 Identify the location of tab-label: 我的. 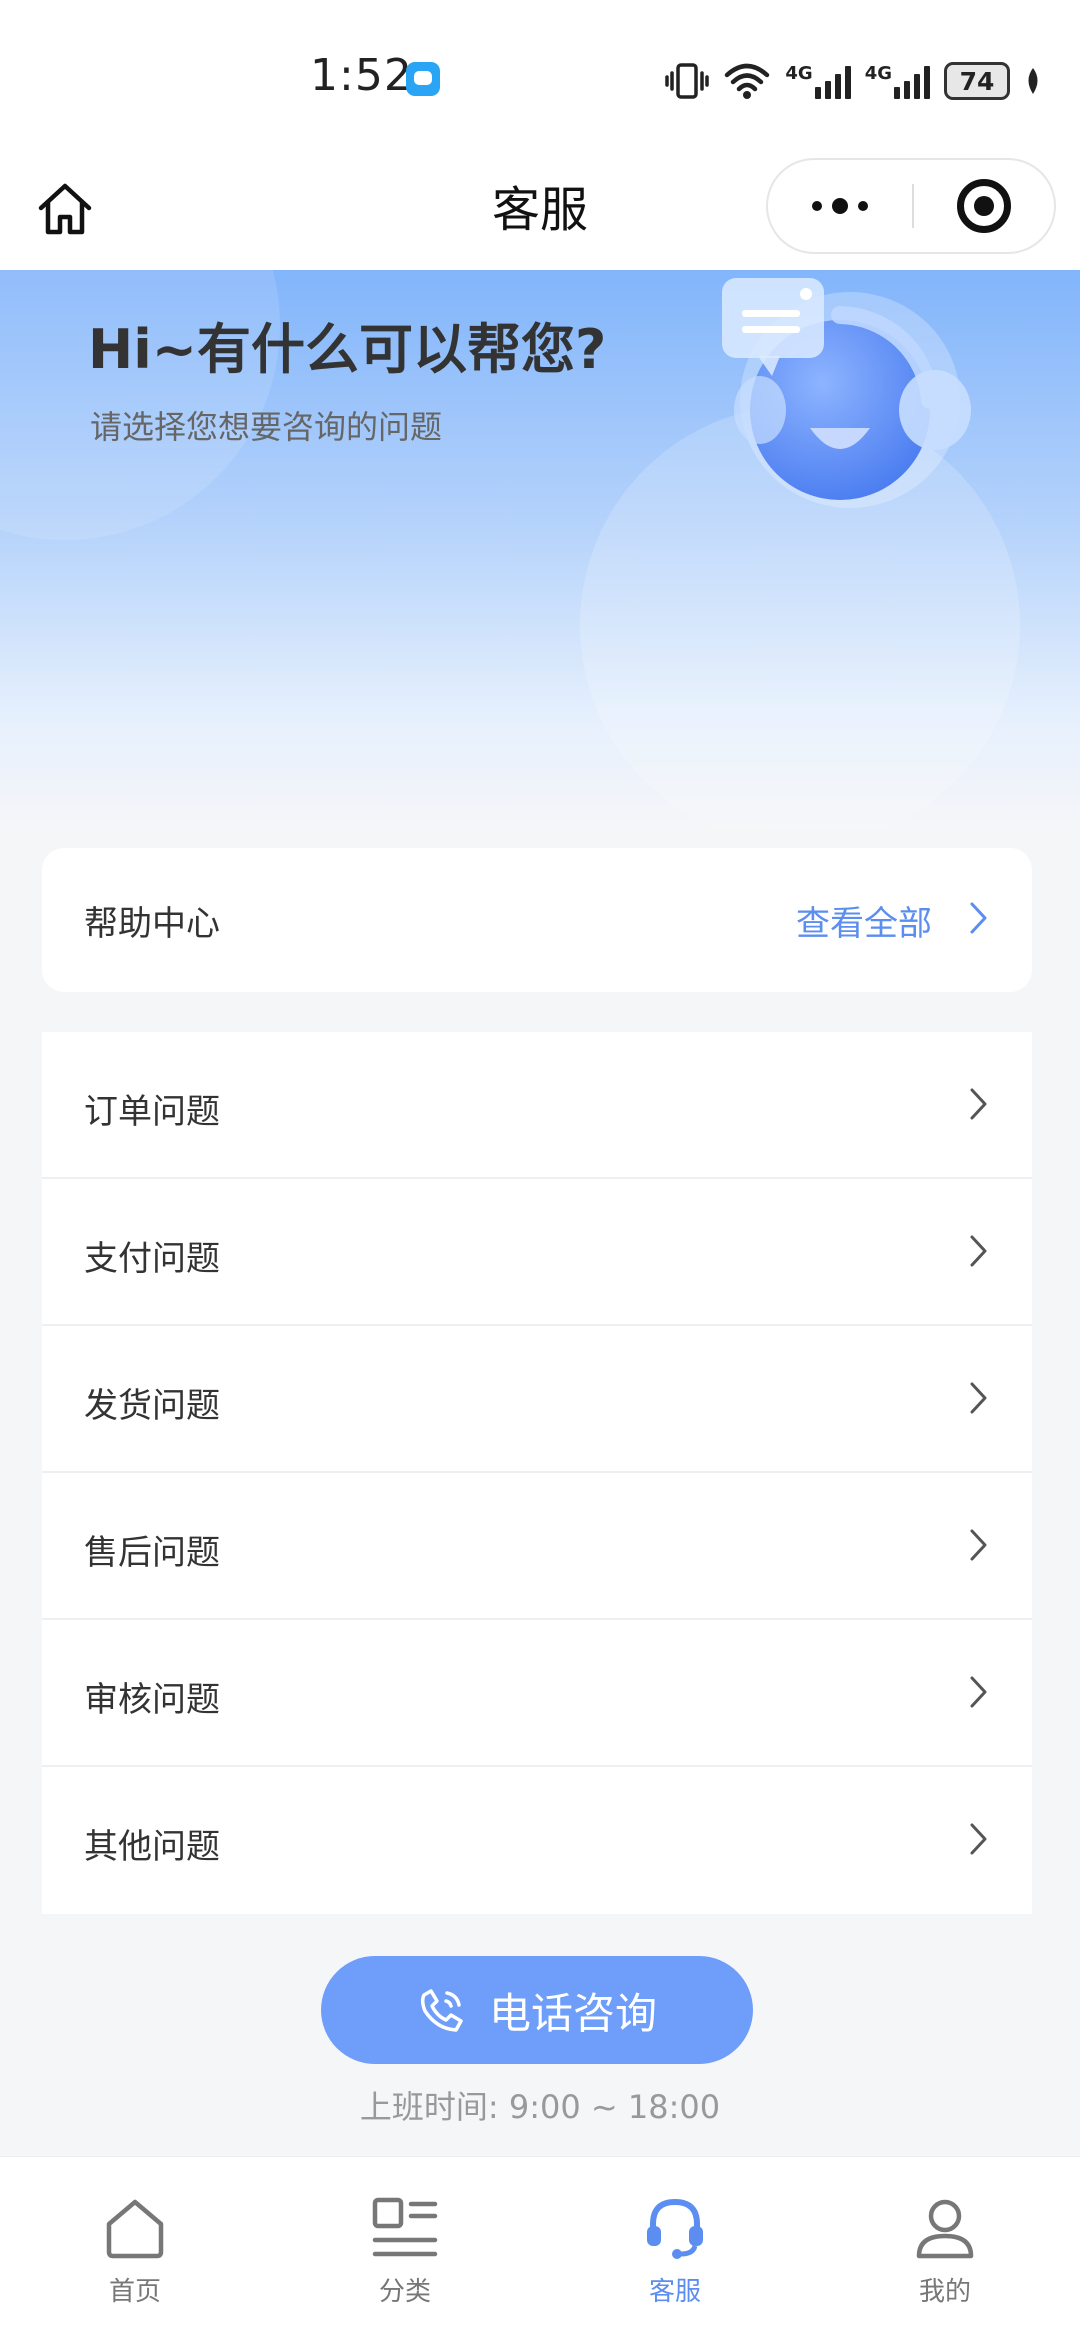
(944, 2292).